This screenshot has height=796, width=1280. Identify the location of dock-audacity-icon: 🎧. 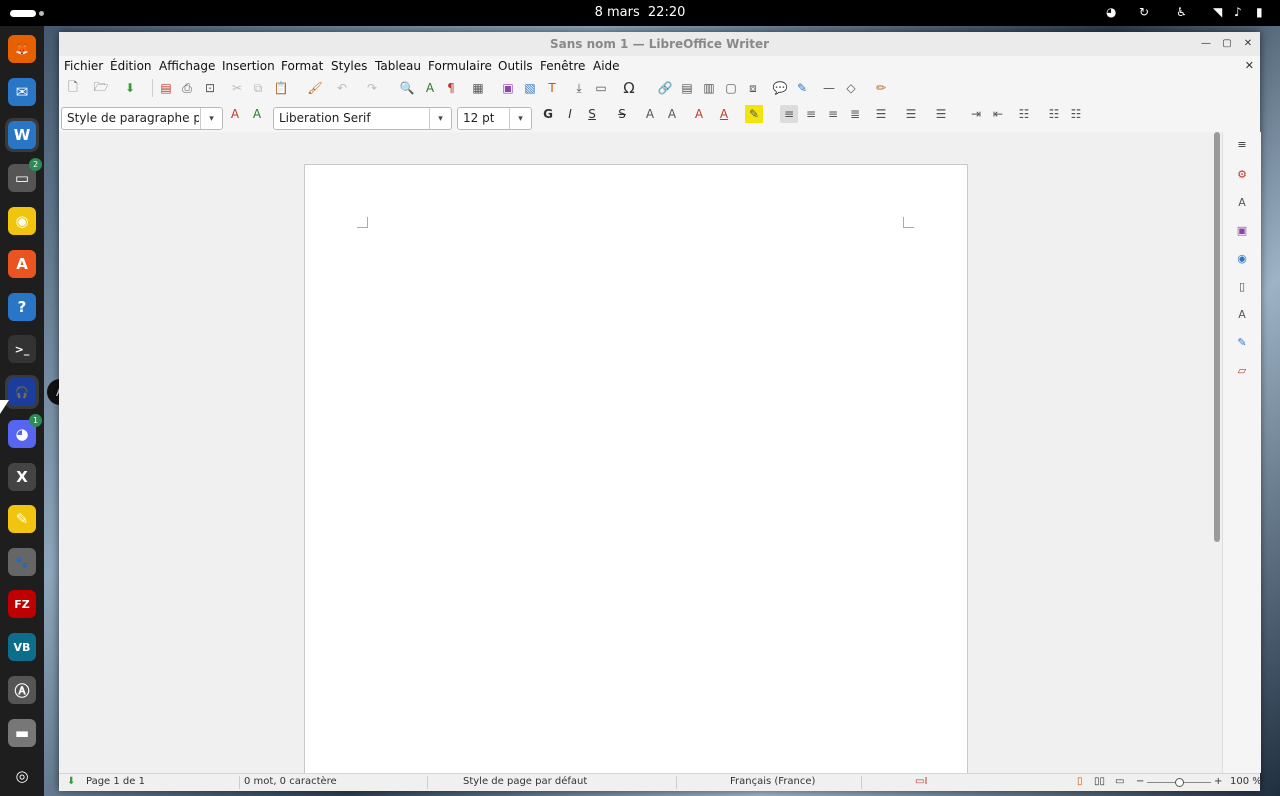
(22, 392).